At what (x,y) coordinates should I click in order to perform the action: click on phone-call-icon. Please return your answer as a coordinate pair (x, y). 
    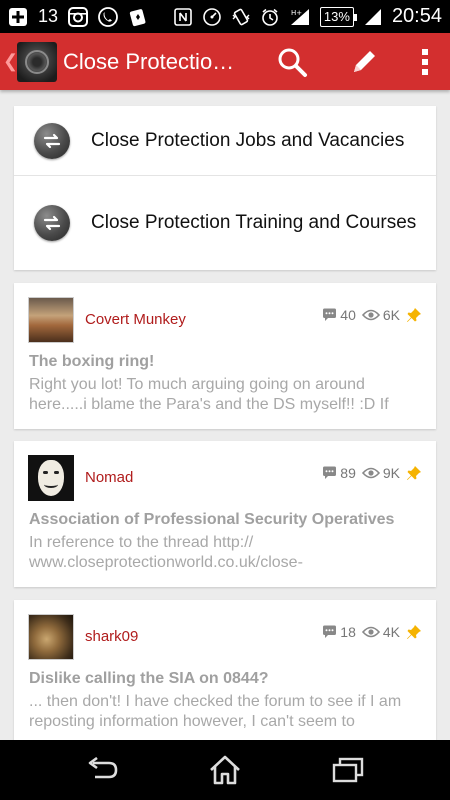
    Looking at the image, I should click on (108, 16).